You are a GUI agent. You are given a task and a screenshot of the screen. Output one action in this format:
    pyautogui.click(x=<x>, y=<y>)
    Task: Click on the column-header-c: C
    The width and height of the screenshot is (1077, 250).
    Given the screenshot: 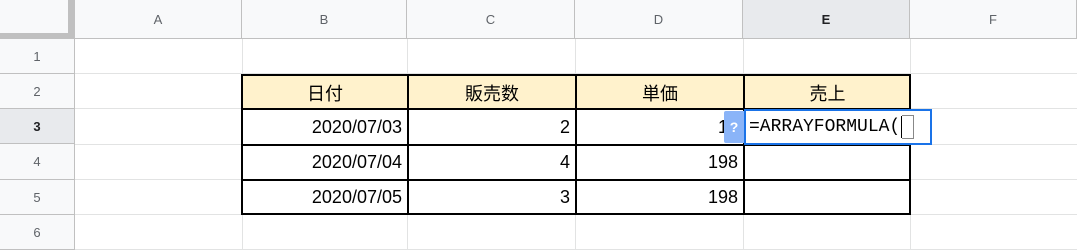 What is the action you would take?
    pyautogui.click(x=491, y=19)
    